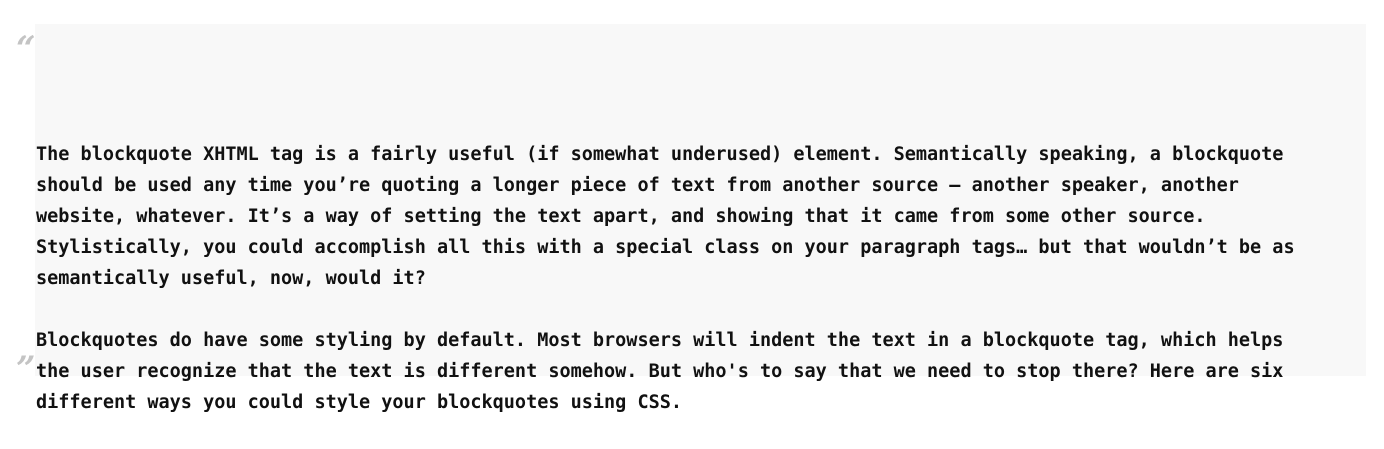  What do you see at coordinates (26, 369) in the screenshot?
I see `close-quote-icon: ”` at bounding box center [26, 369].